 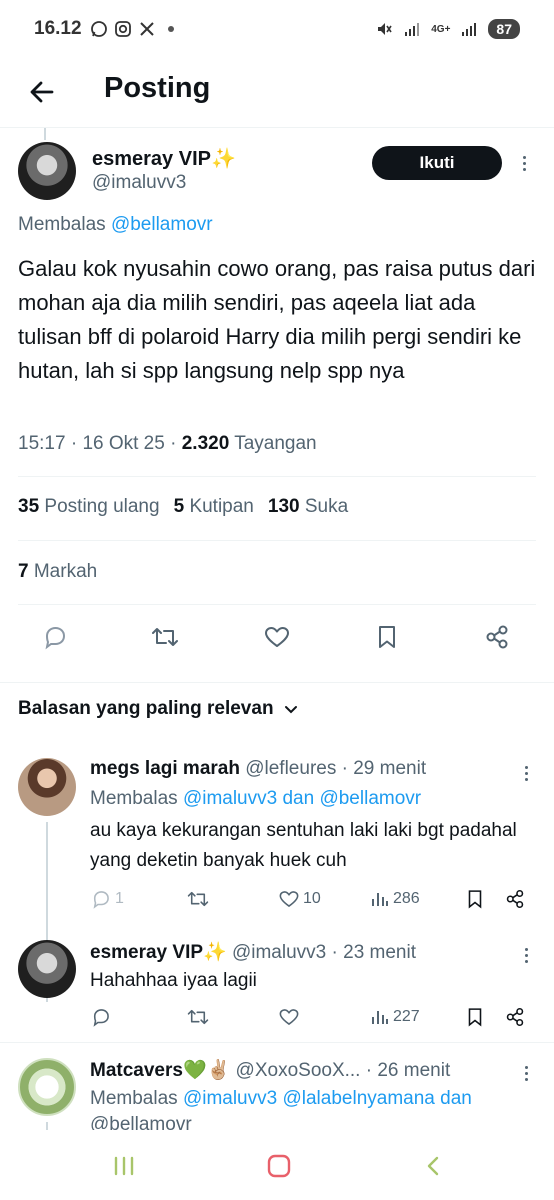 What do you see at coordinates (277, 94) in the screenshot?
I see `top-bar: Posting` at bounding box center [277, 94].